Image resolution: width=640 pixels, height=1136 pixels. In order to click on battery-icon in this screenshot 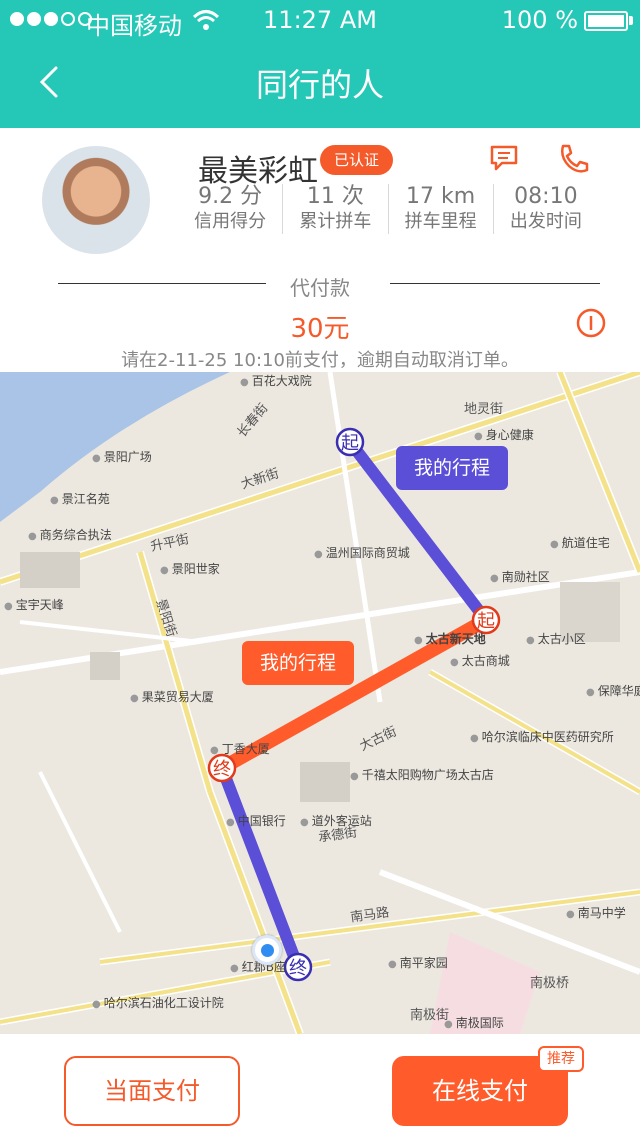, I will do `click(606, 21)`.